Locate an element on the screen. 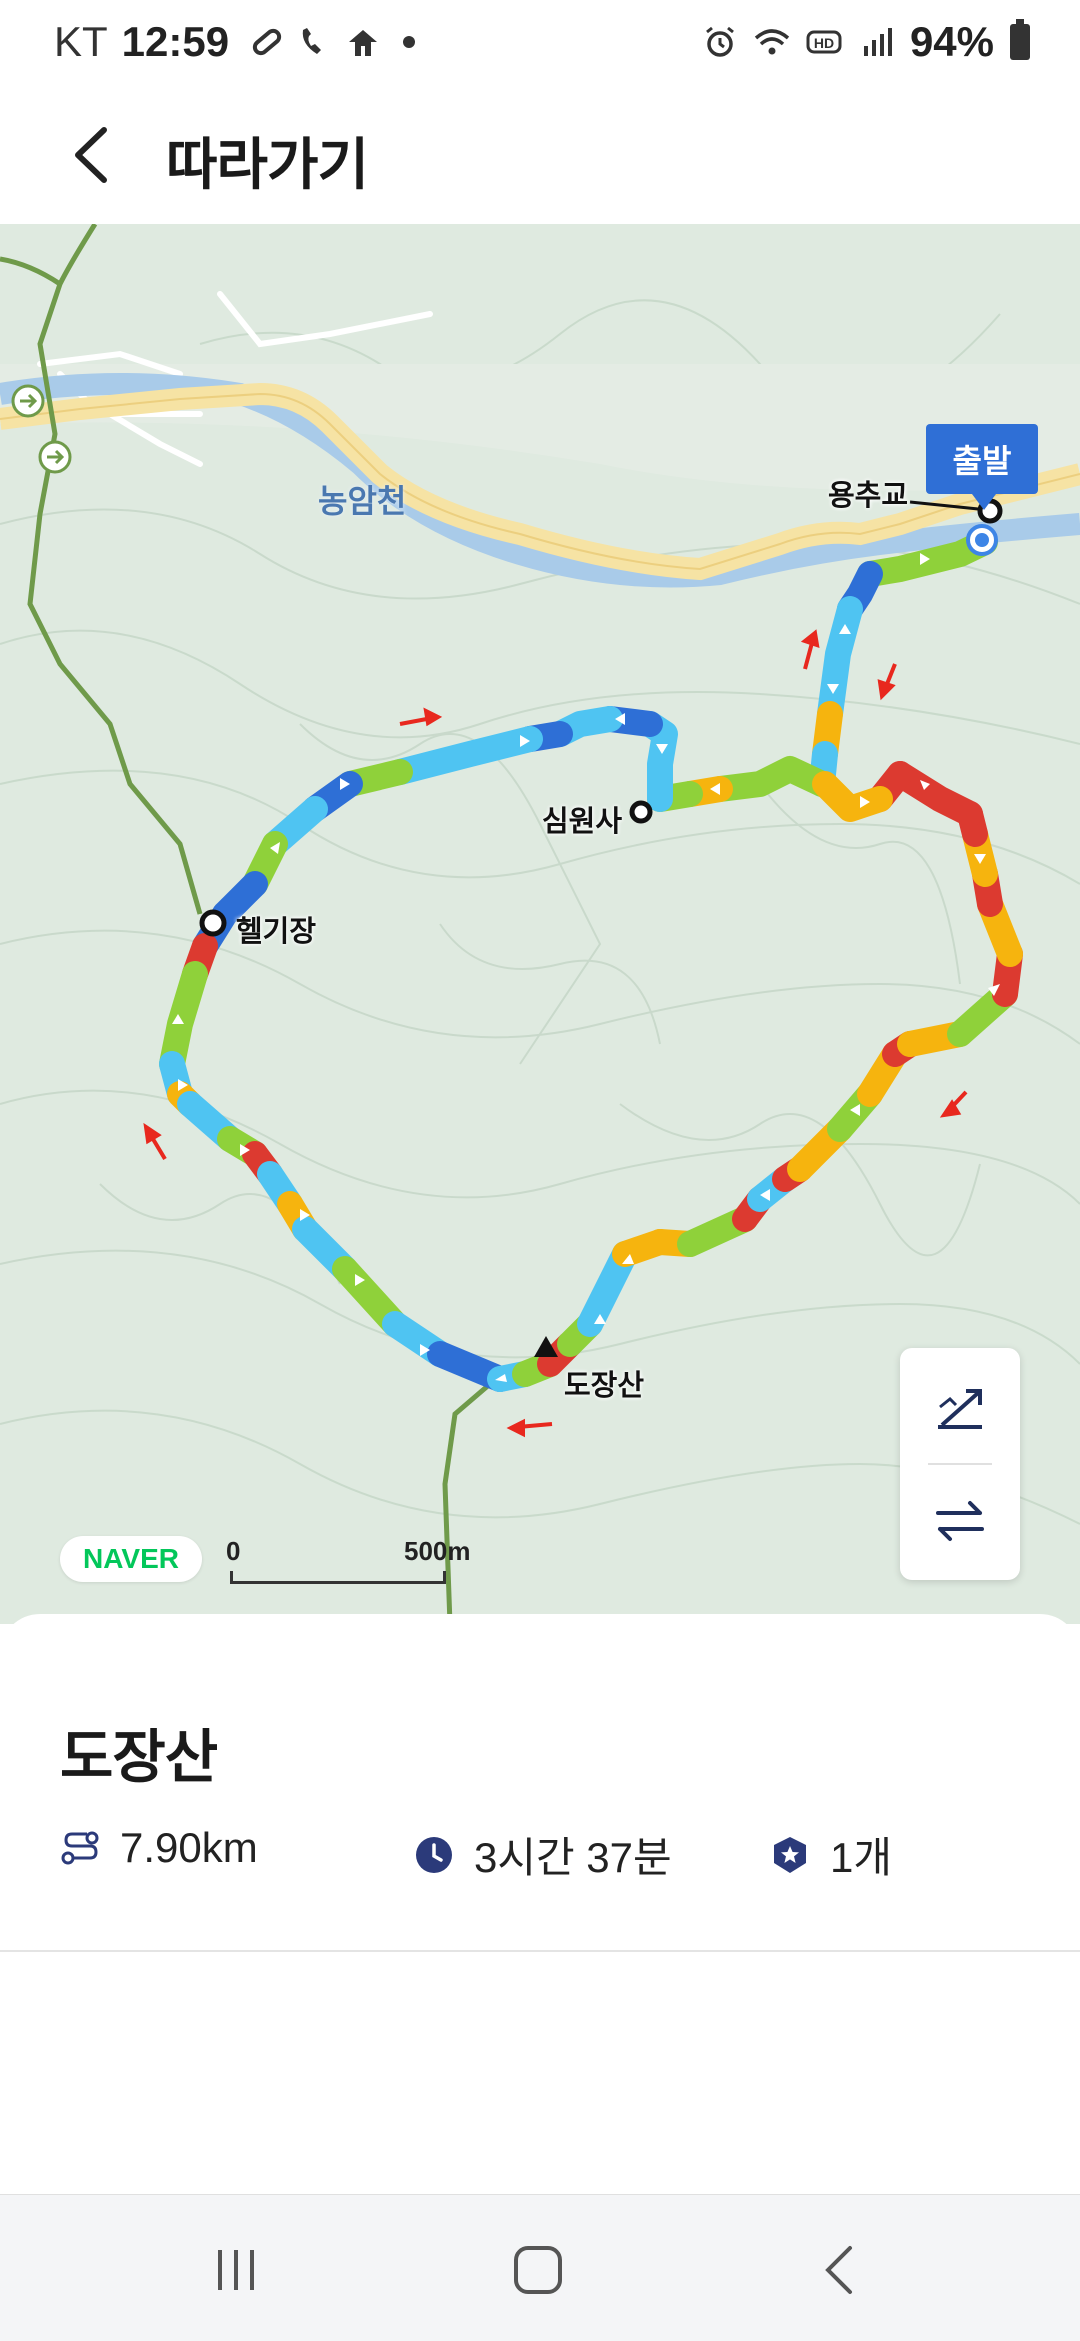 Image resolution: width=1080 pixels, height=2341 pixels. back-nav-icon is located at coordinates (838, 2270).